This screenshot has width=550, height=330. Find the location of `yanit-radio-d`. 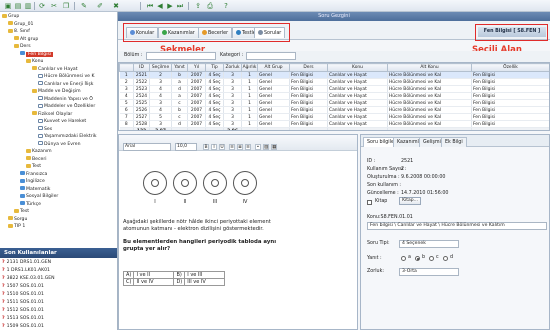

yanit-radio-d is located at coordinates (445, 258).